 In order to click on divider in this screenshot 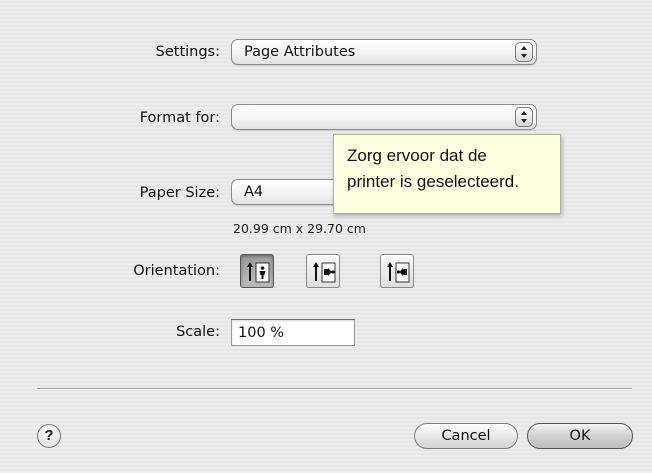, I will do `click(334, 389)`.